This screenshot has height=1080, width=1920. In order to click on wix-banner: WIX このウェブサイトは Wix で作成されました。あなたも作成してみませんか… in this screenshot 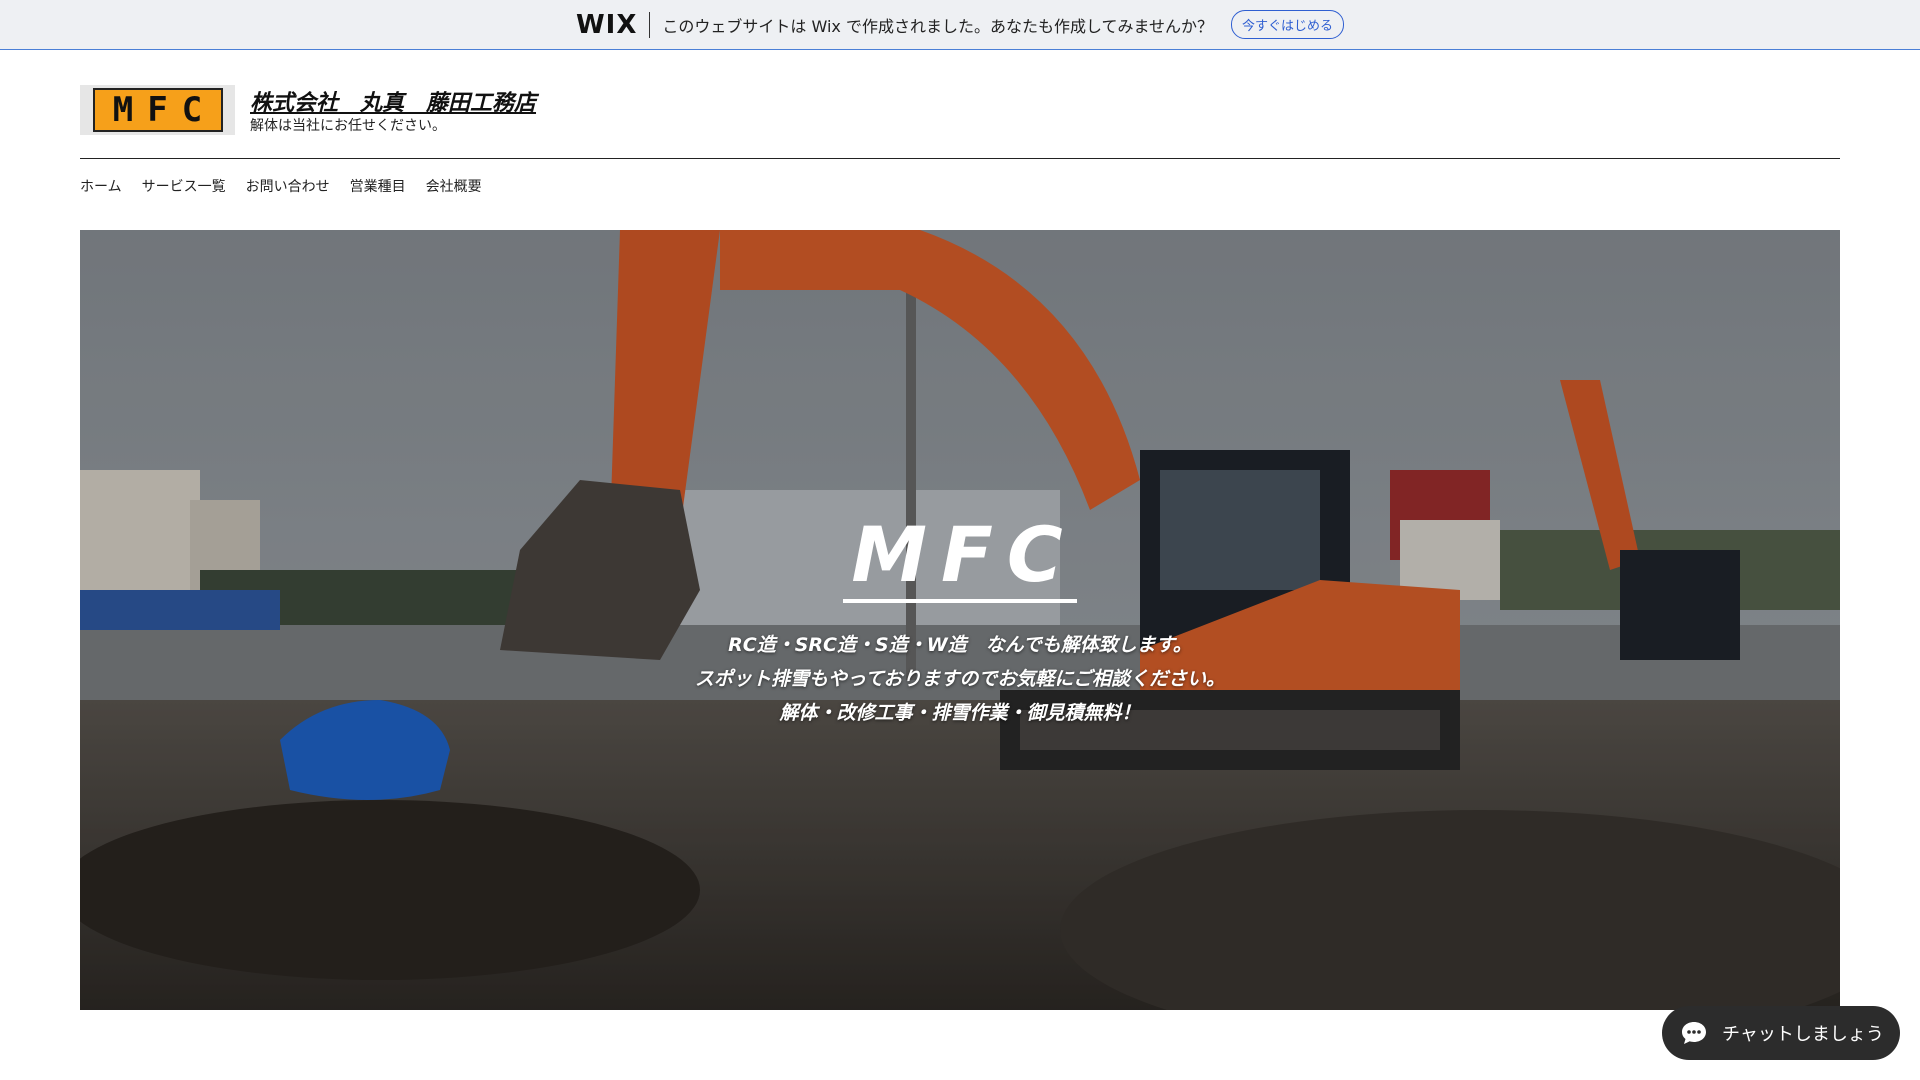, I will do `click(960, 25)`.